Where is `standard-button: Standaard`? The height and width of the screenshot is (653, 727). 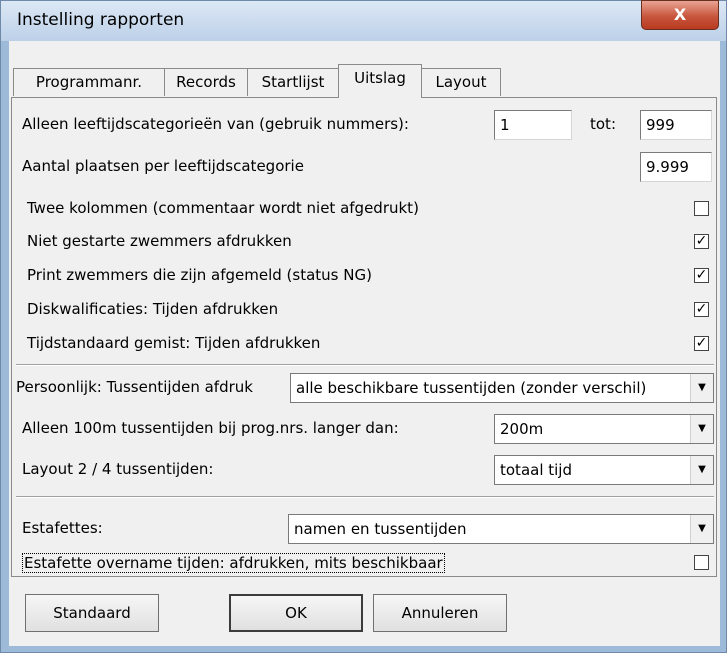 standard-button: Standaard is located at coordinates (92, 613).